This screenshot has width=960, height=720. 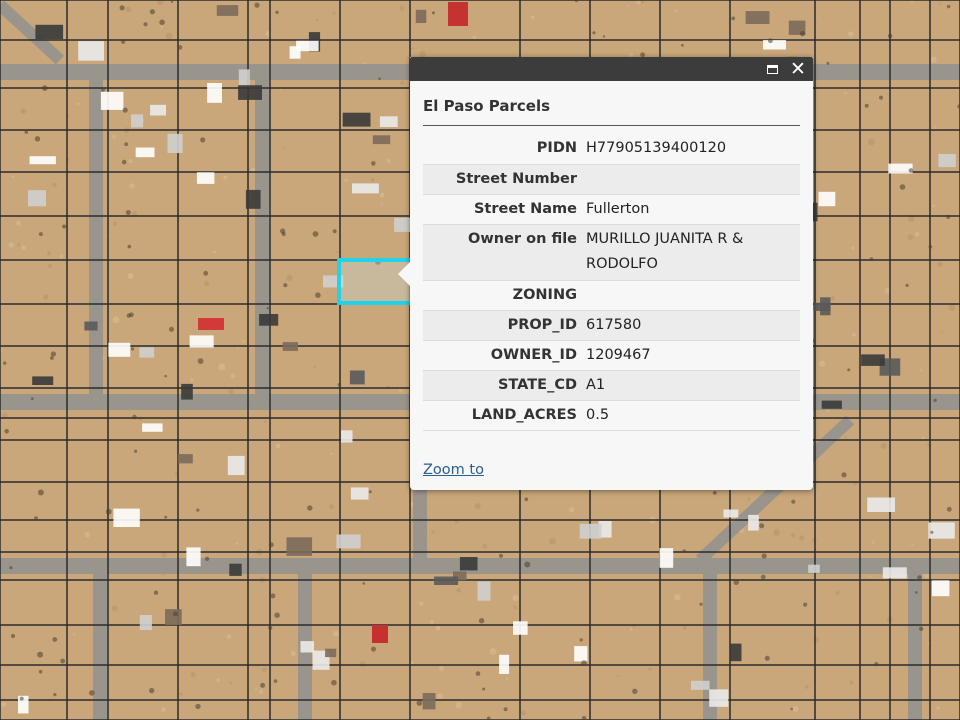 I want to click on attribute-row: Owner on file MURILLO JUANITA R & RODOLFO, so click(x=611, y=252).